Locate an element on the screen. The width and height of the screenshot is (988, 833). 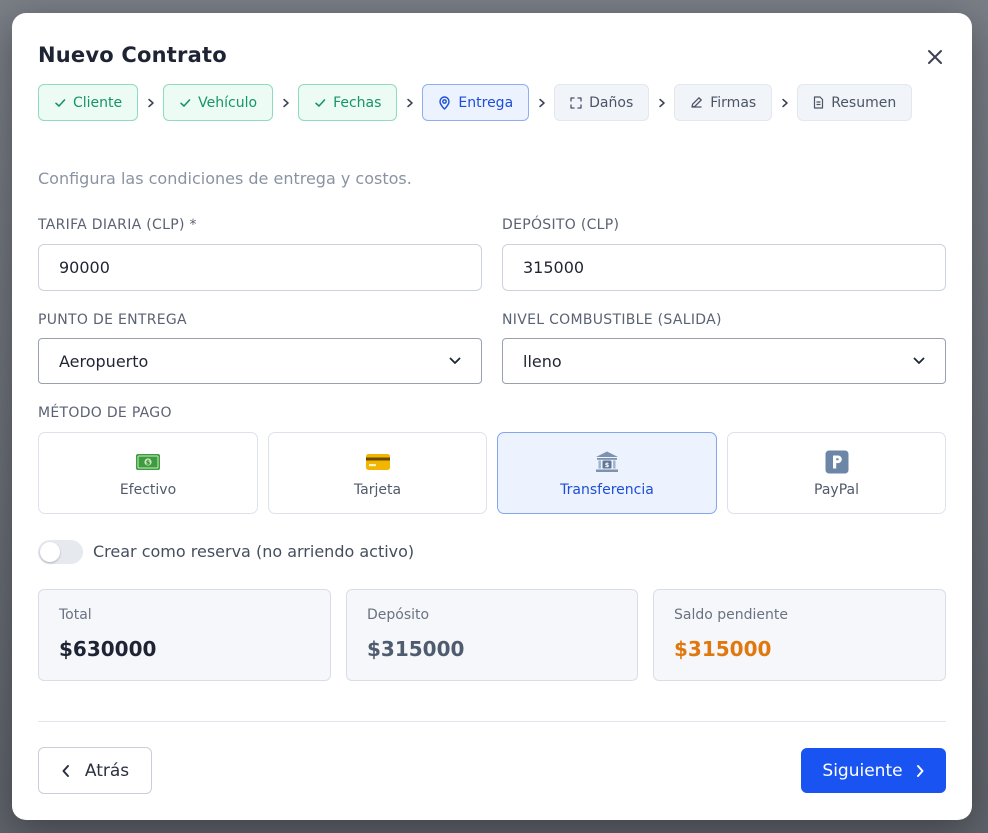
close-icon is located at coordinates (935, 57).